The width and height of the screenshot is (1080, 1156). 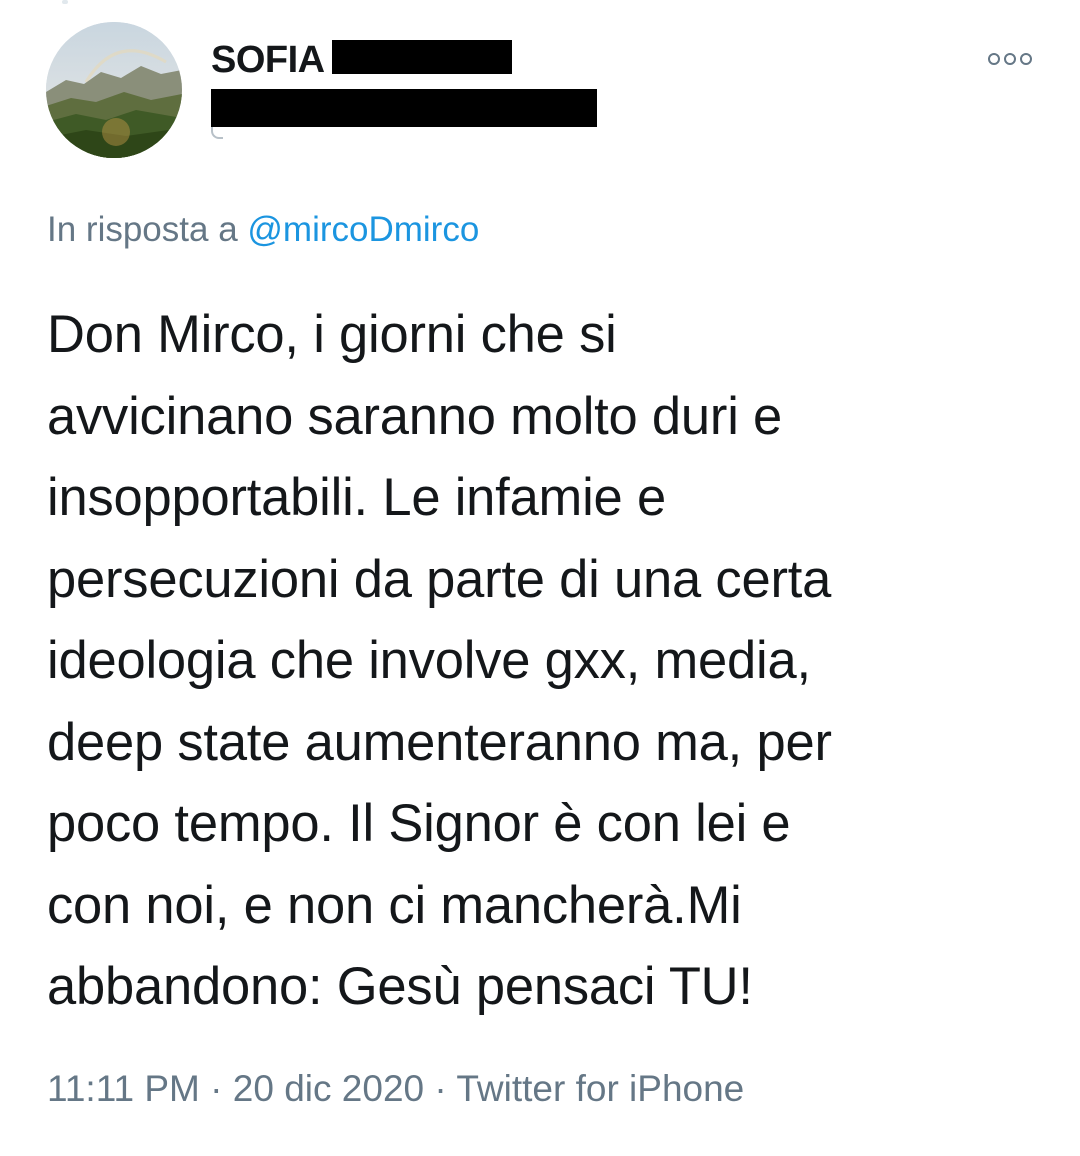 I want to click on display-name: SOFIA, so click(x=268, y=60).